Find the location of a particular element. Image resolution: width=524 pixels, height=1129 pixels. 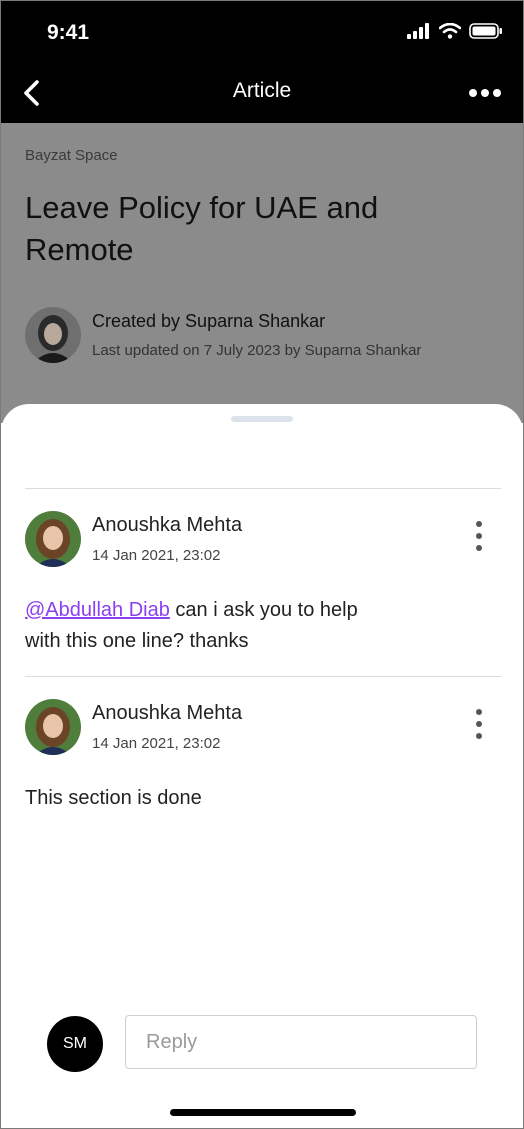

author-avatar is located at coordinates (53, 335).